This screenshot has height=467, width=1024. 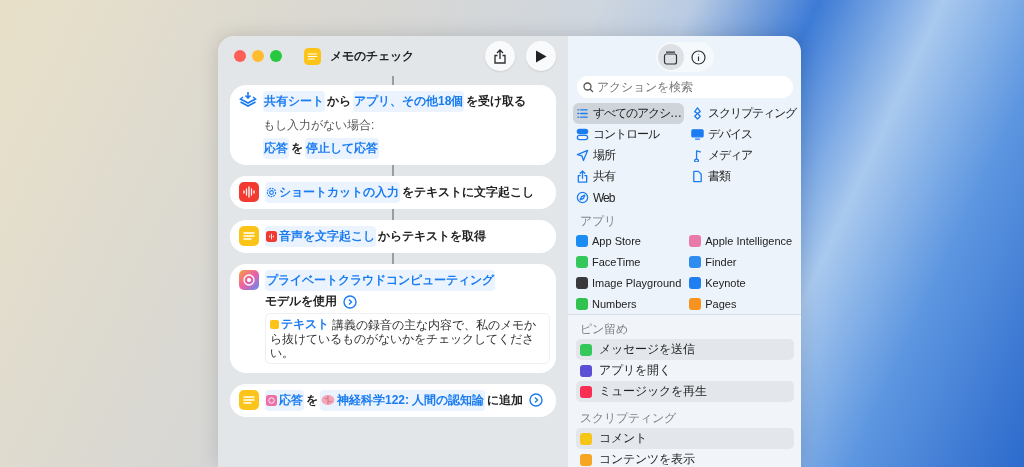 What do you see at coordinates (271, 192) in the screenshot?
I see `gear-icon` at bounding box center [271, 192].